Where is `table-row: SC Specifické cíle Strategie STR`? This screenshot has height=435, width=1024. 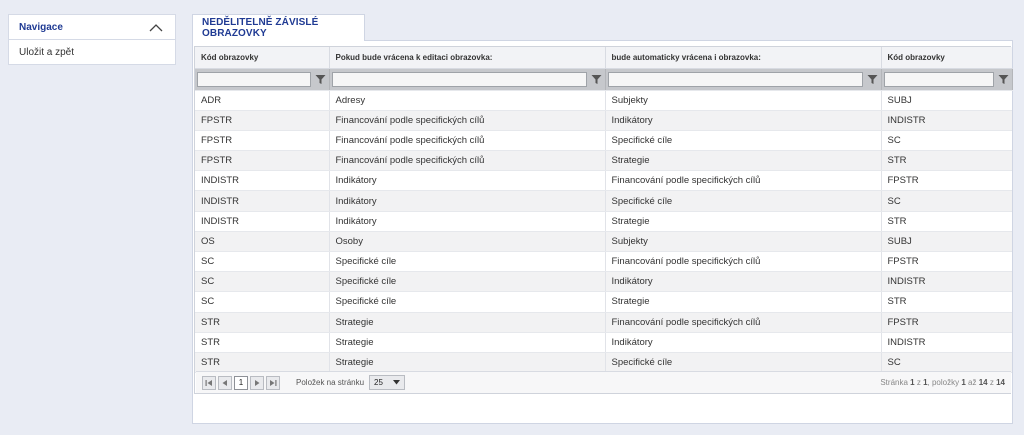
table-row: SC Specifické cíle Strategie STR is located at coordinates (603, 302).